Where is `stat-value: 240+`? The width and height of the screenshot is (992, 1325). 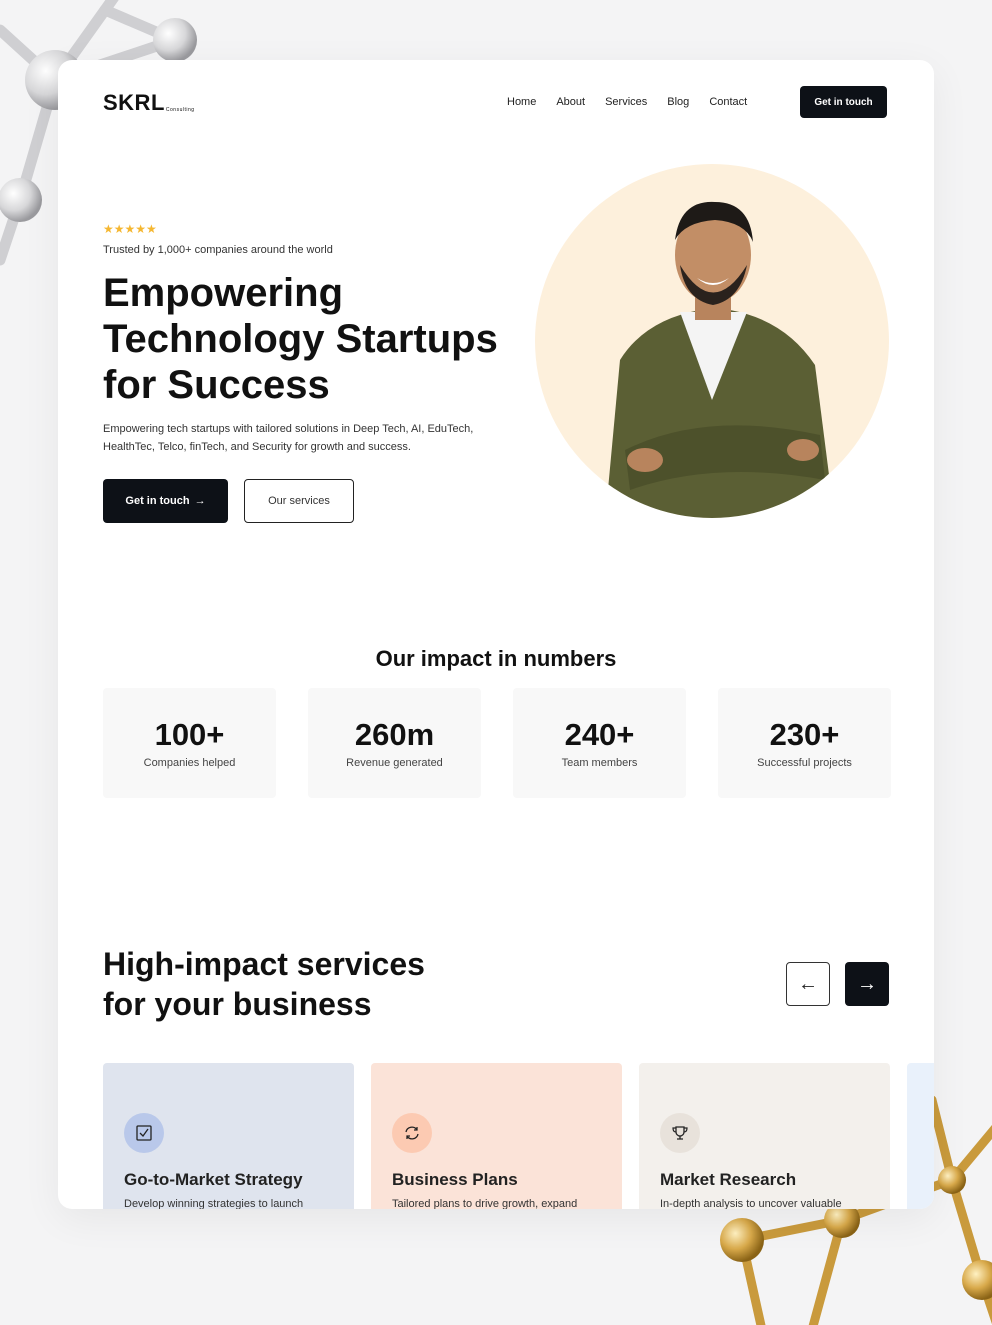 stat-value: 240+ is located at coordinates (599, 734).